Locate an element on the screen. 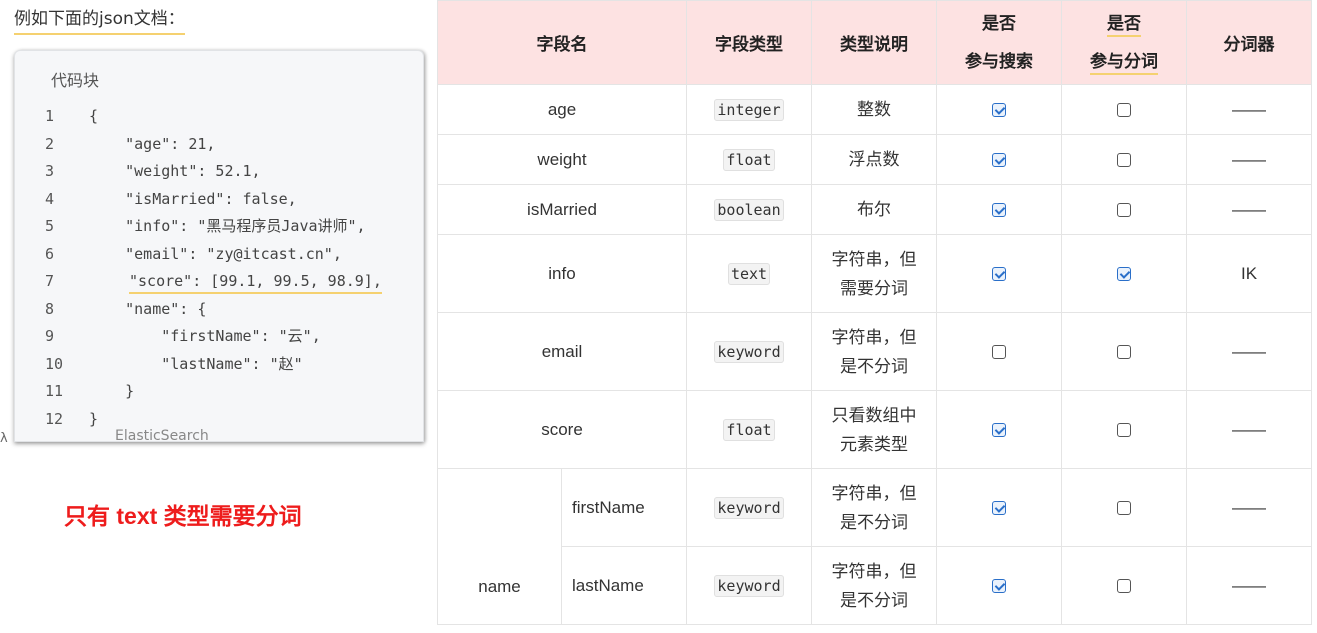 The image size is (1317, 633). code-text: "info": "黑马程序员Java讲师", is located at coordinates (227, 226).